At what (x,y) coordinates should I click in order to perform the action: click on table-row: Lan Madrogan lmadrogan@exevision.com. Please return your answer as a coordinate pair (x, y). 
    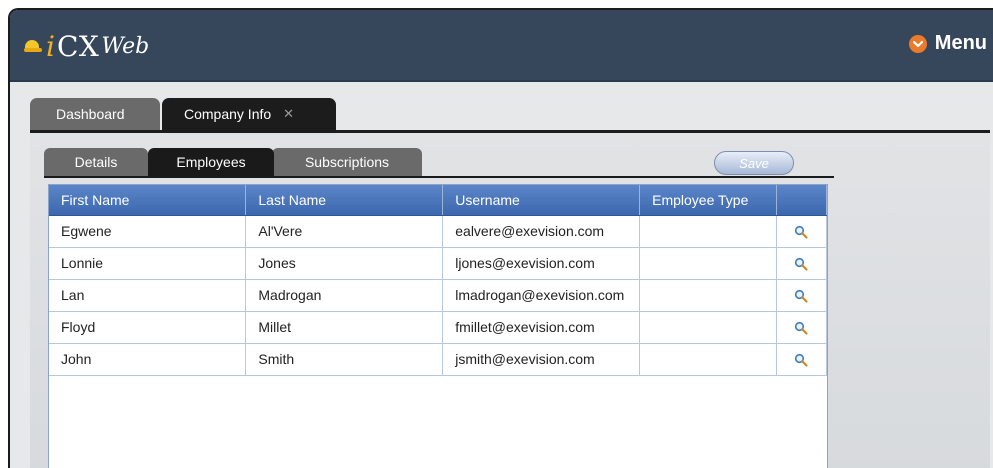
    Looking at the image, I should click on (438, 295).